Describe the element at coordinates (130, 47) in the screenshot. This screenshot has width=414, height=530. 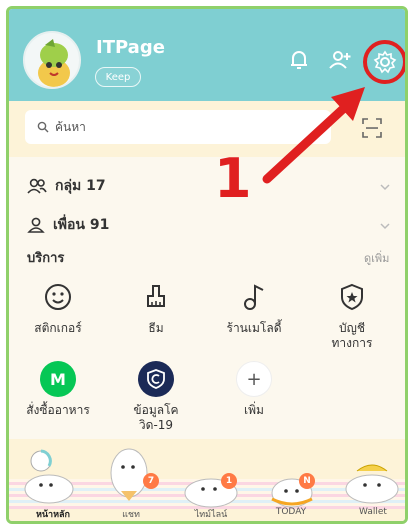
I see `profile-name: ITPage` at that location.